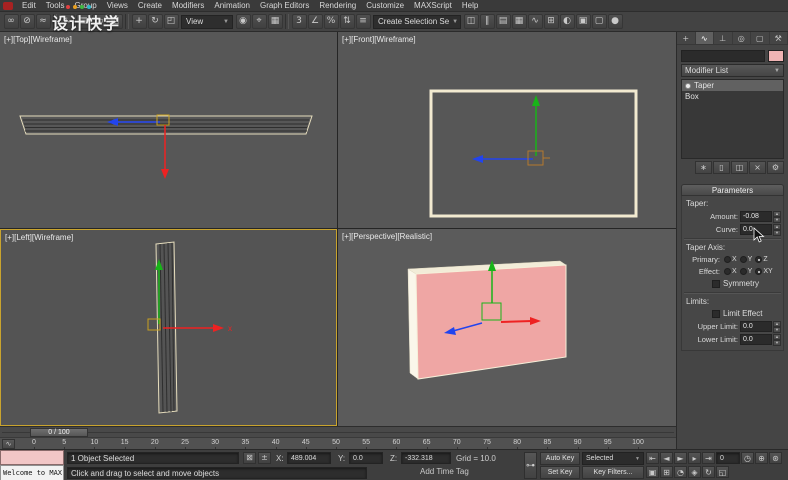 Image resolution: width=788 pixels, height=480 pixels. What do you see at coordinates (433, 6) in the screenshot?
I see `menu-maxscript: MAXScript` at bounding box center [433, 6].